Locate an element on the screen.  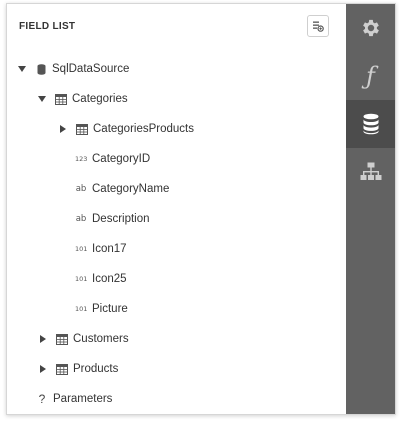
tree-node-label: CategoriesProducts is located at coordinates (143, 129).